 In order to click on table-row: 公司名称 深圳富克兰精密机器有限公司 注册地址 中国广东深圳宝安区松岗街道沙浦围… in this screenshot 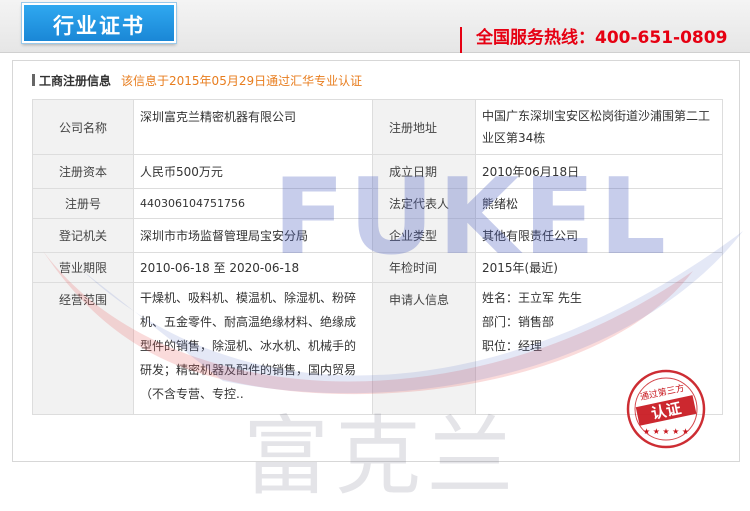, I will do `click(377, 127)`.